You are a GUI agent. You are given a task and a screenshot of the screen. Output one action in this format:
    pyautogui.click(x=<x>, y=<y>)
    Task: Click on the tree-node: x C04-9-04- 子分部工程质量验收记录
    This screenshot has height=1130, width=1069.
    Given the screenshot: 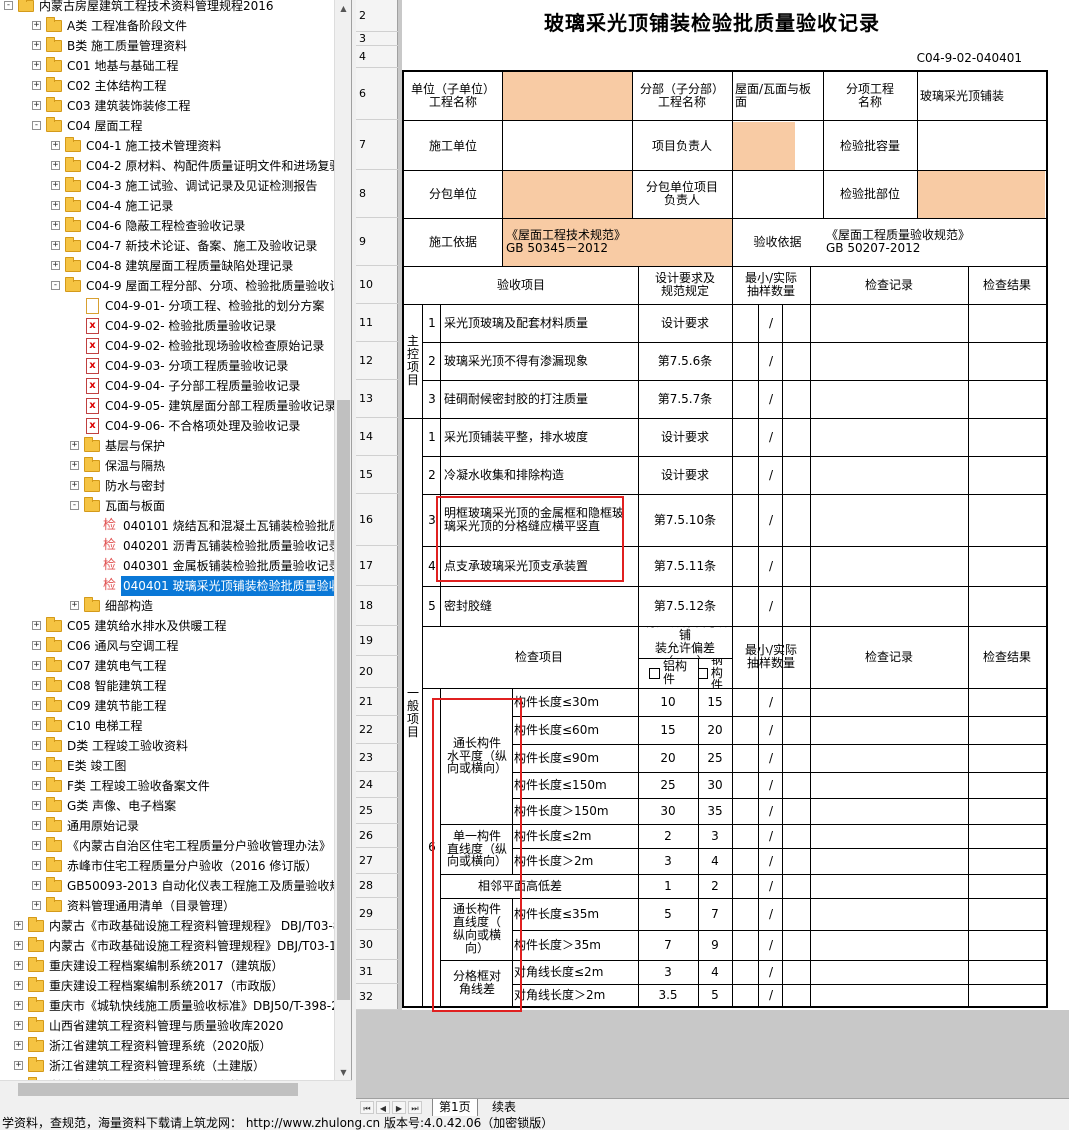 What is the action you would take?
    pyautogui.click(x=168, y=386)
    